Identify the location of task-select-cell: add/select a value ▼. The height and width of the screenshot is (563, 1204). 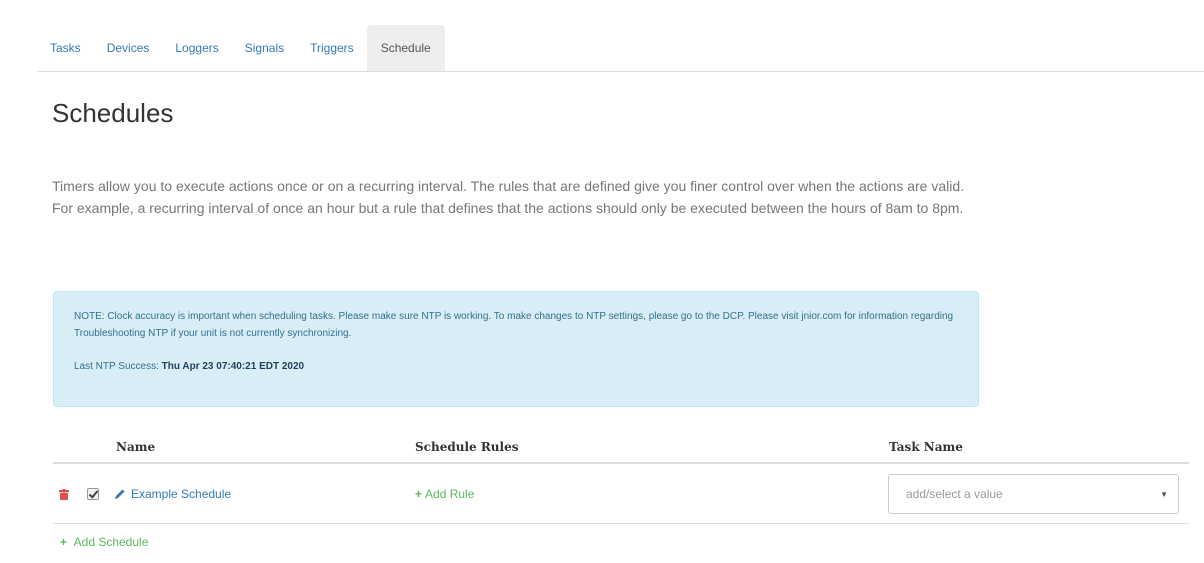
(1033, 494).